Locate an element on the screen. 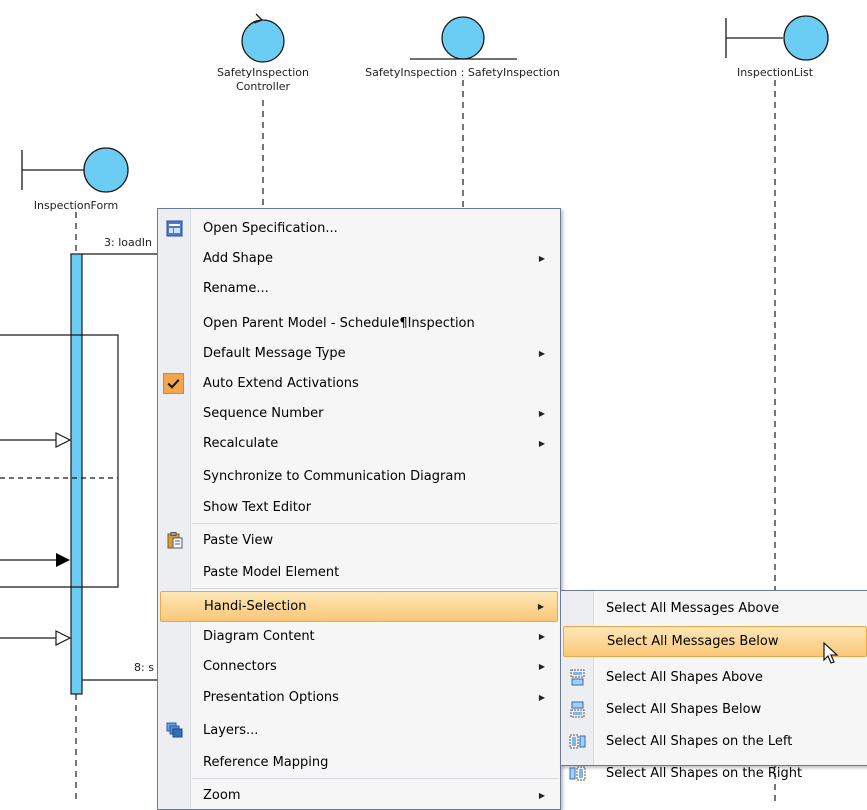  menu-item-label: Show Text Editor is located at coordinates (257, 507).